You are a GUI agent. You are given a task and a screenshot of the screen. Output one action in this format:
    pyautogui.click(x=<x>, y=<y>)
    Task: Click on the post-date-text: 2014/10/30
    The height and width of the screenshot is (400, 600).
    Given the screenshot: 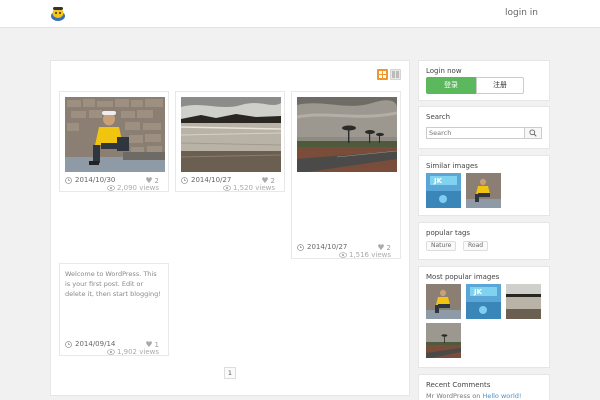 What is the action you would take?
    pyautogui.click(x=95, y=180)
    